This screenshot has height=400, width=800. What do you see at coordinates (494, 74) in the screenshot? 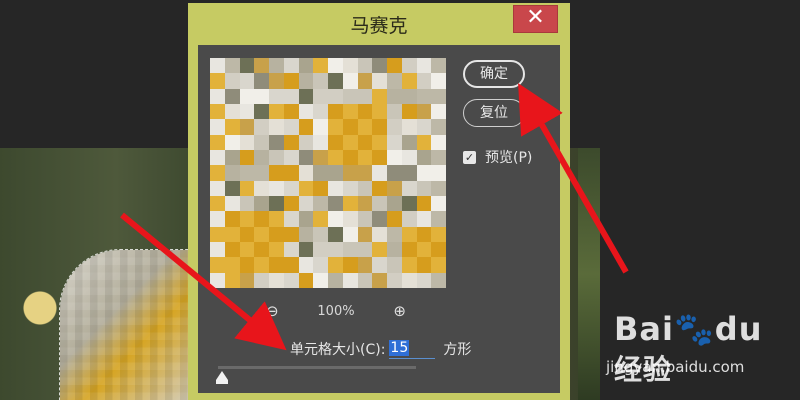
I see `ok-button: 确定` at bounding box center [494, 74].